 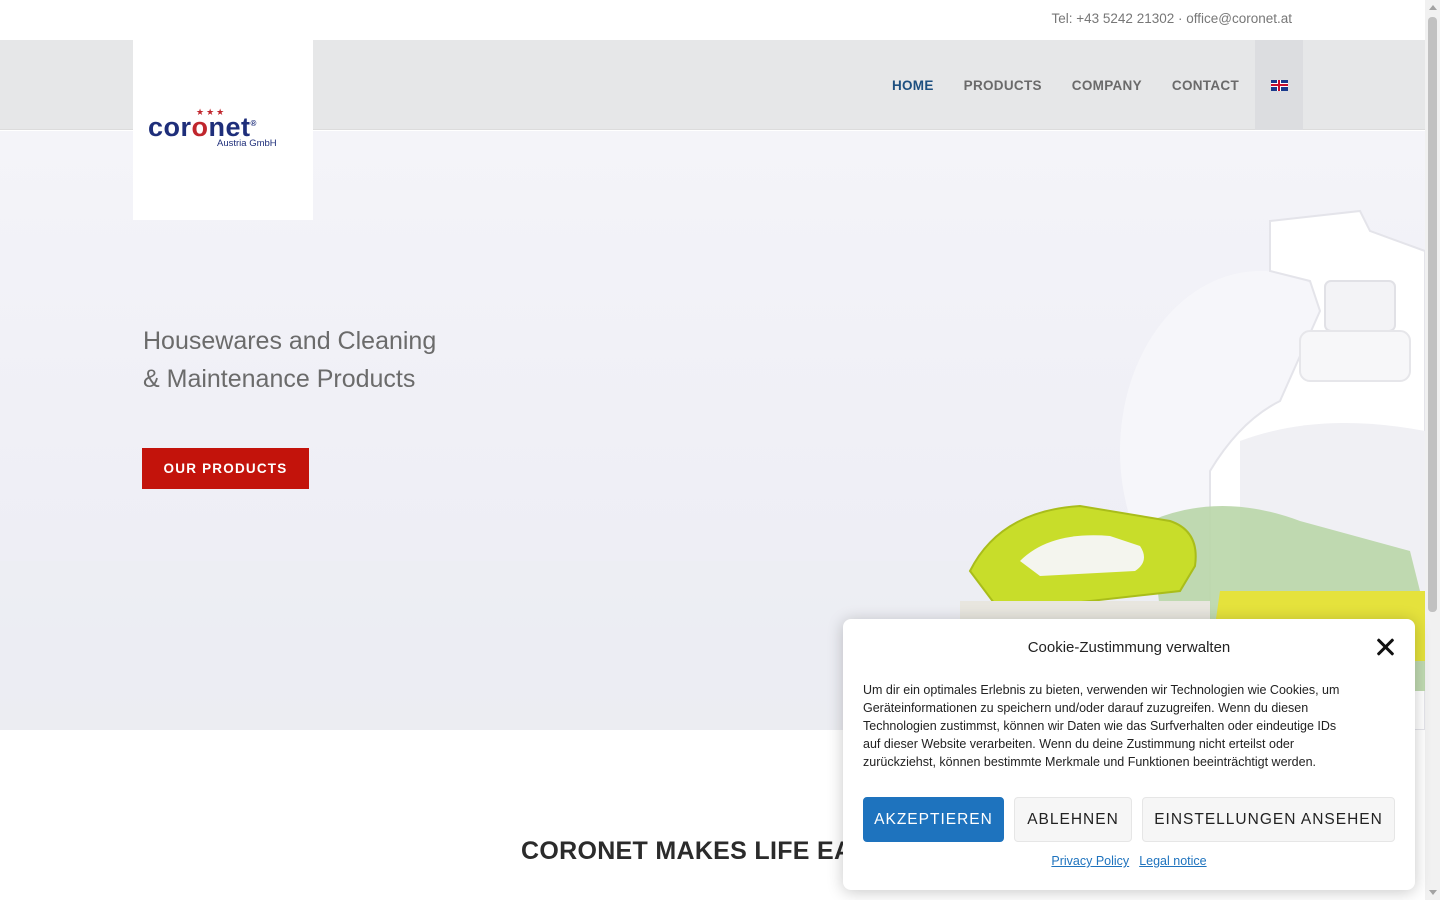 I want to click on scroll-down-icon, so click(x=1433, y=892).